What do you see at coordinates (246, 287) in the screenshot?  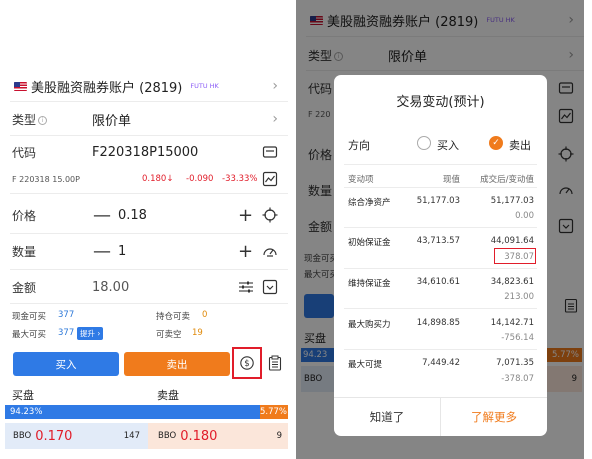 I see `sliders-icon` at bounding box center [246, 287].